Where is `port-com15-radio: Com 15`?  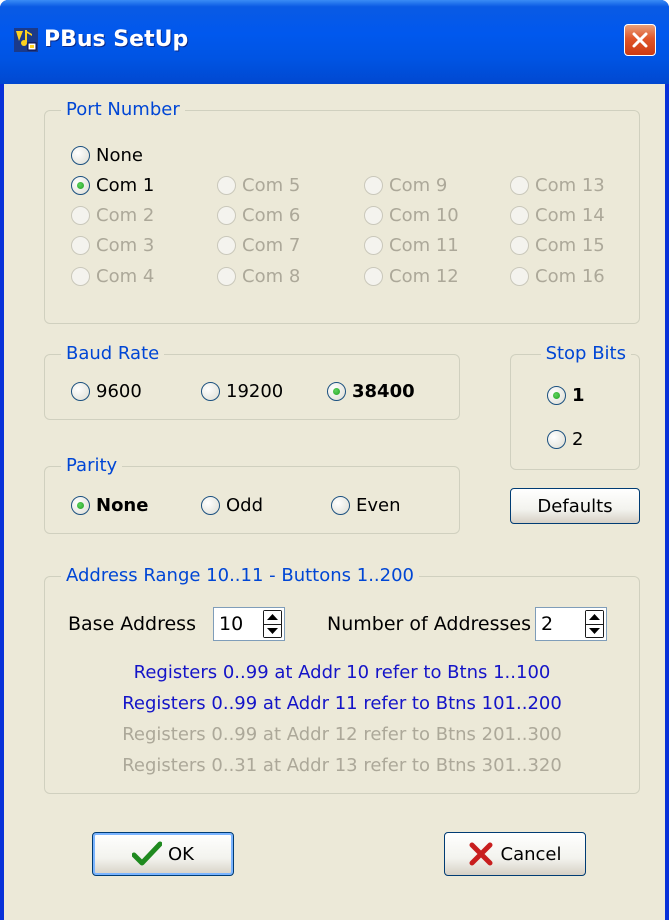
port-com15-radio: Com 15 is located at coordinates (557, 245).